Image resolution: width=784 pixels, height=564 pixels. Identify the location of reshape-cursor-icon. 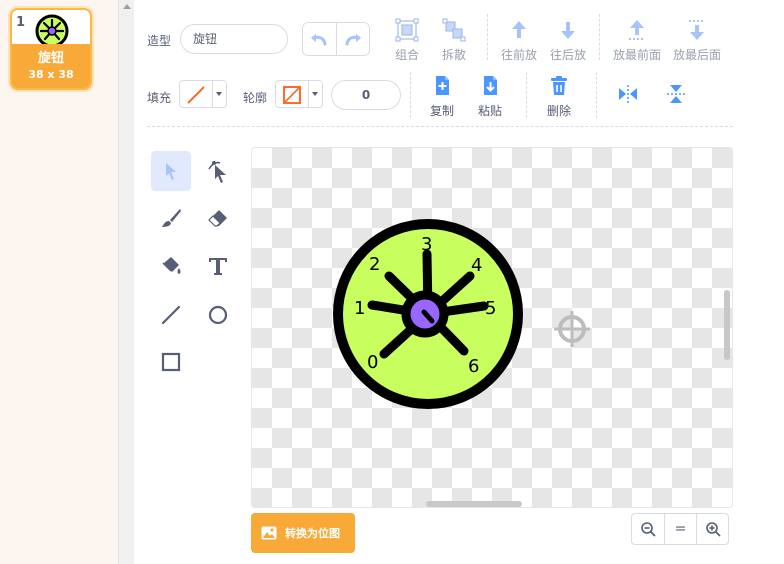
(217, 172).